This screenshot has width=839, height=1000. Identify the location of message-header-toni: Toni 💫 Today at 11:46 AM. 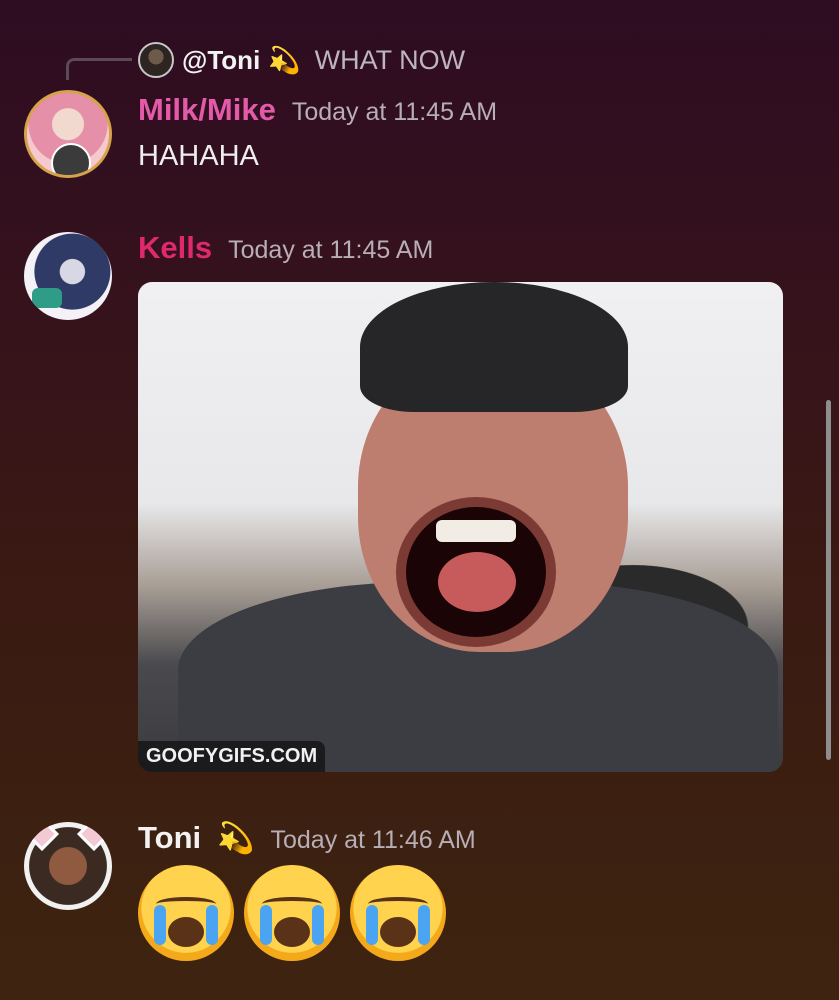
(307, 838).